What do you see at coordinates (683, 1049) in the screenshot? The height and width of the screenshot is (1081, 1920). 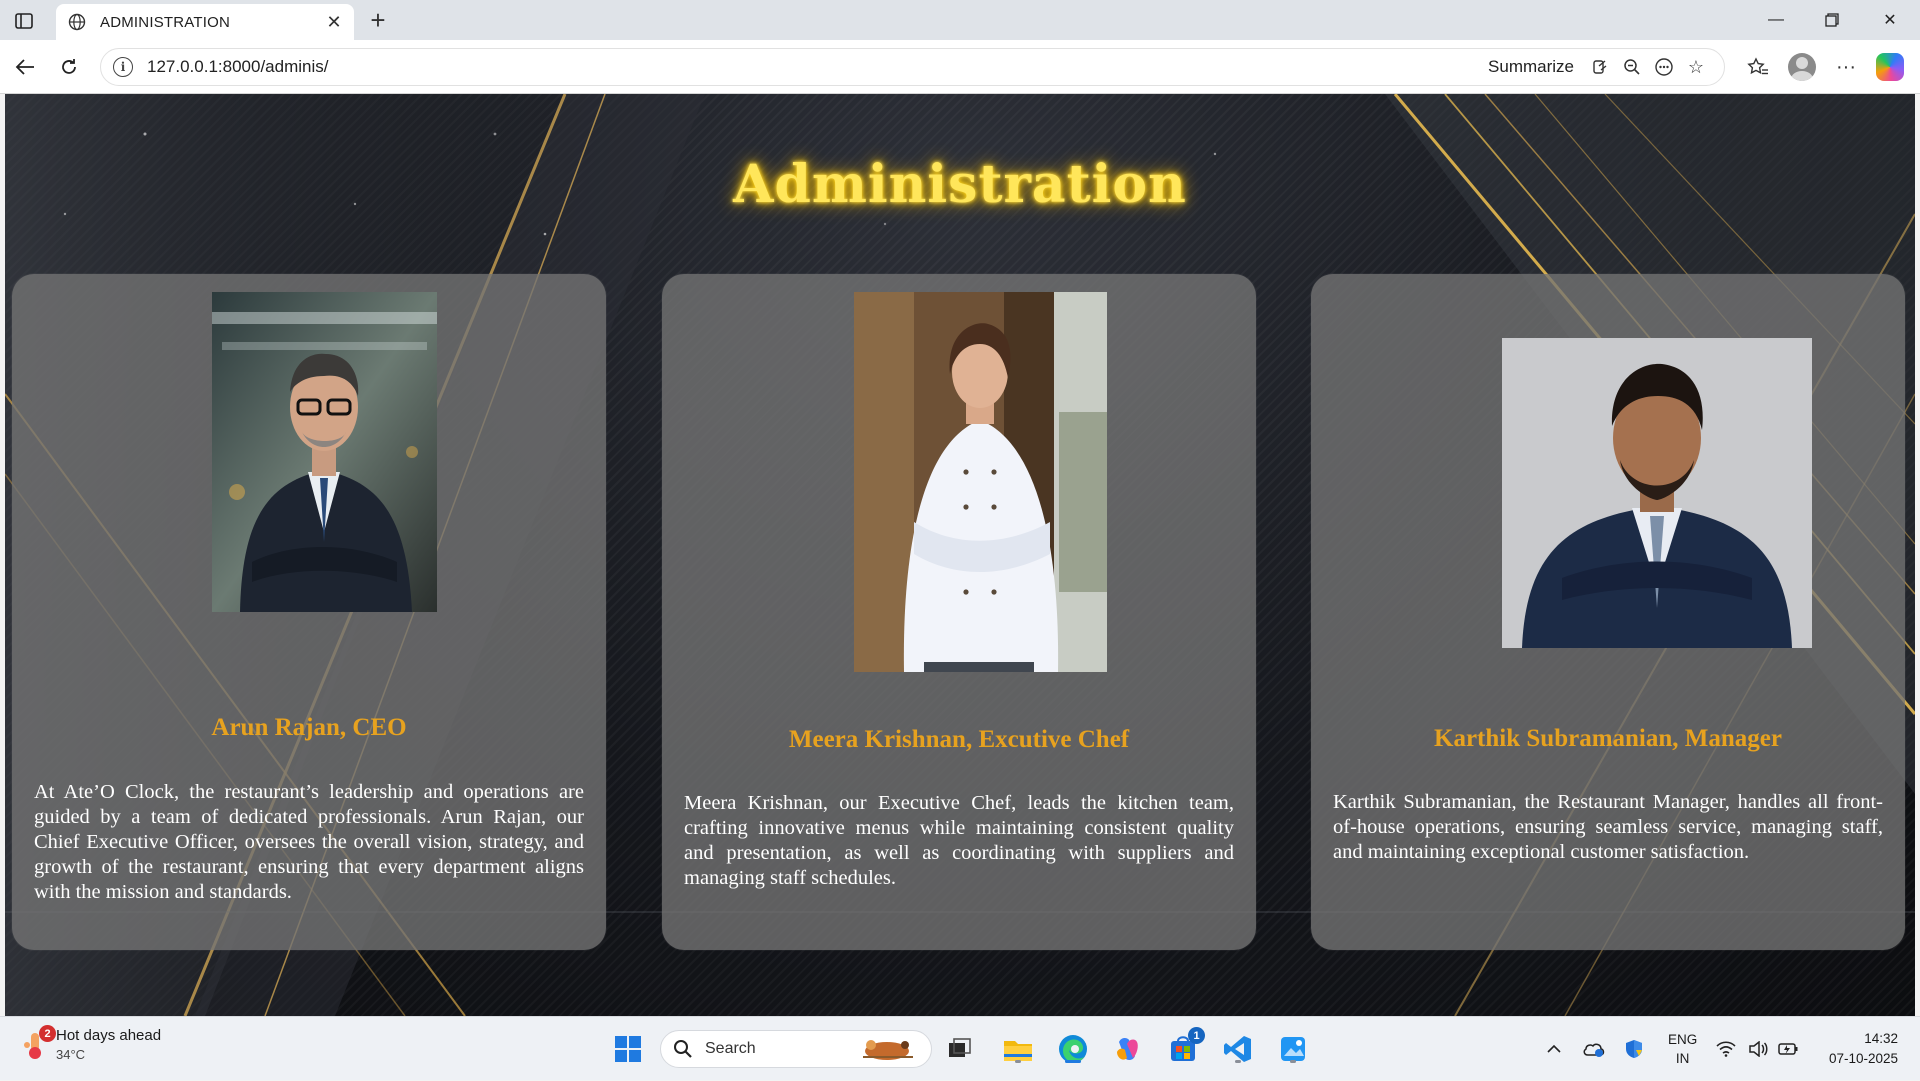 I see `search-icon` at bounding box center [683, 1049].